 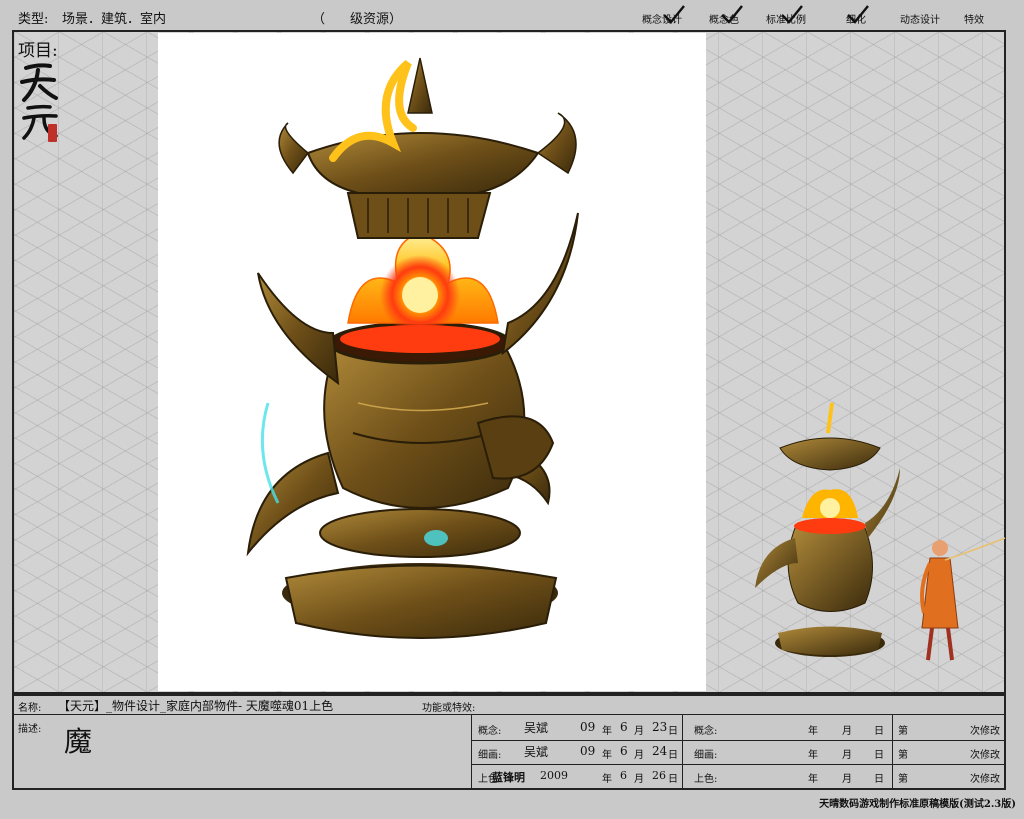 I want to click on type-categories: 场景．建筑．室内, so click(x=114, y=19).